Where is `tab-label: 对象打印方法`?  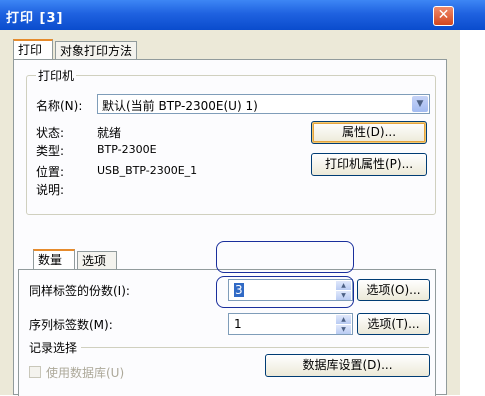 tab-label: 对象打印方法 is located at coordinates (96, 51).